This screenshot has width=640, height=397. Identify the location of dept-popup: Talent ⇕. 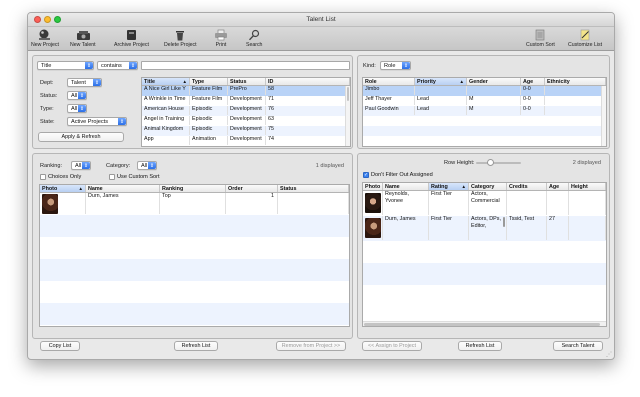
(84, 82).